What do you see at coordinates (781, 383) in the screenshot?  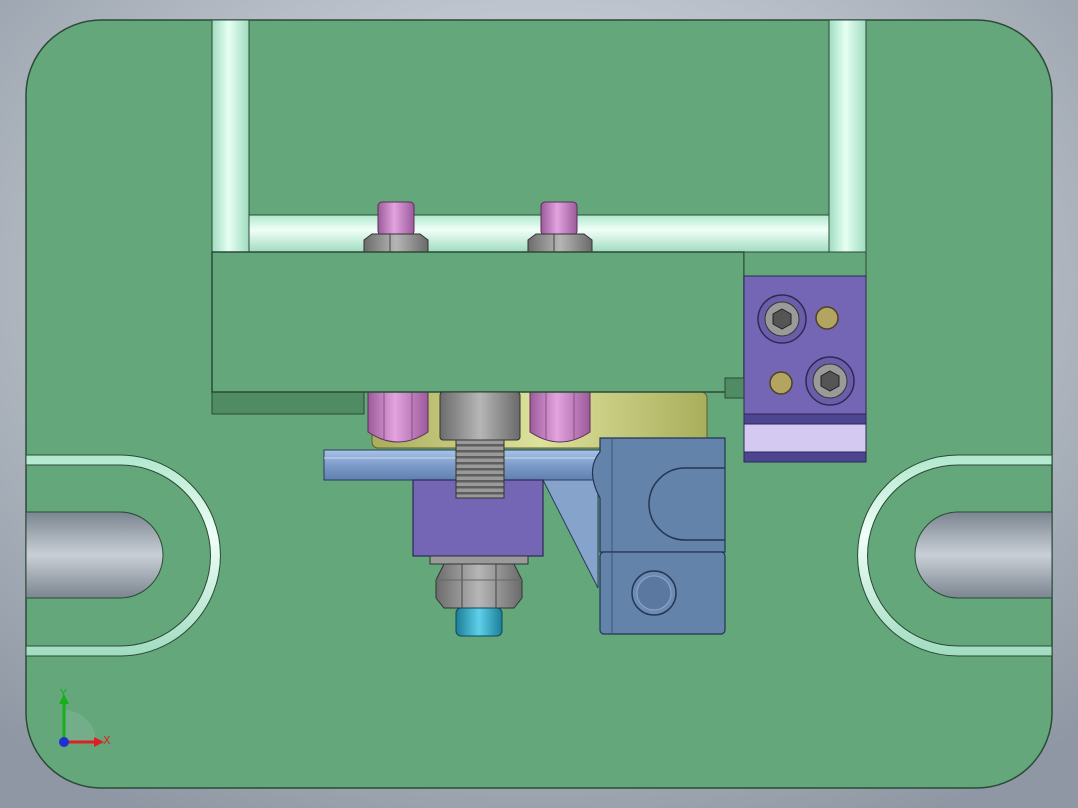 I see `dowel-pin-bottom` at bounding box center [781, 383].